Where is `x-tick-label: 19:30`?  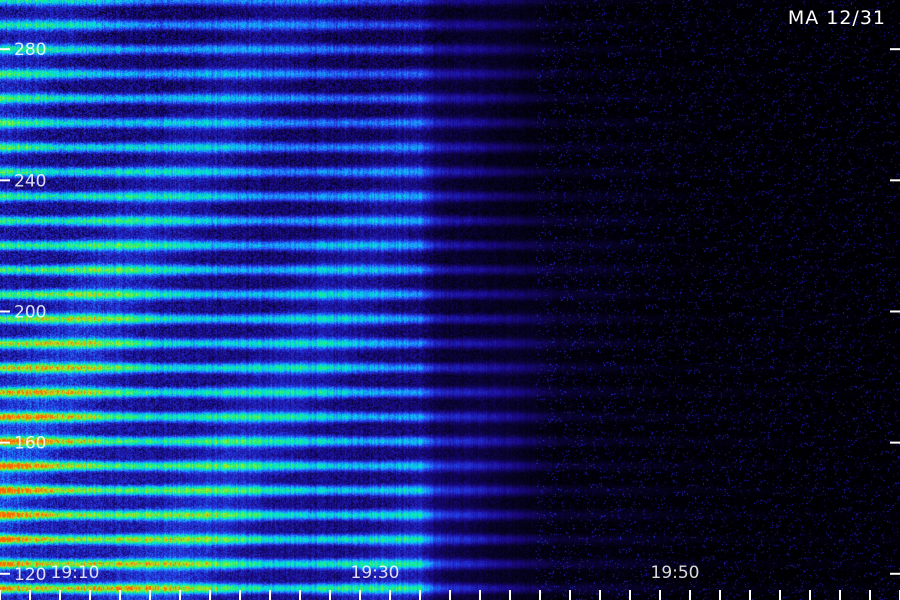 x-tick-label: 19:30 is located at coordinates (375, 573).